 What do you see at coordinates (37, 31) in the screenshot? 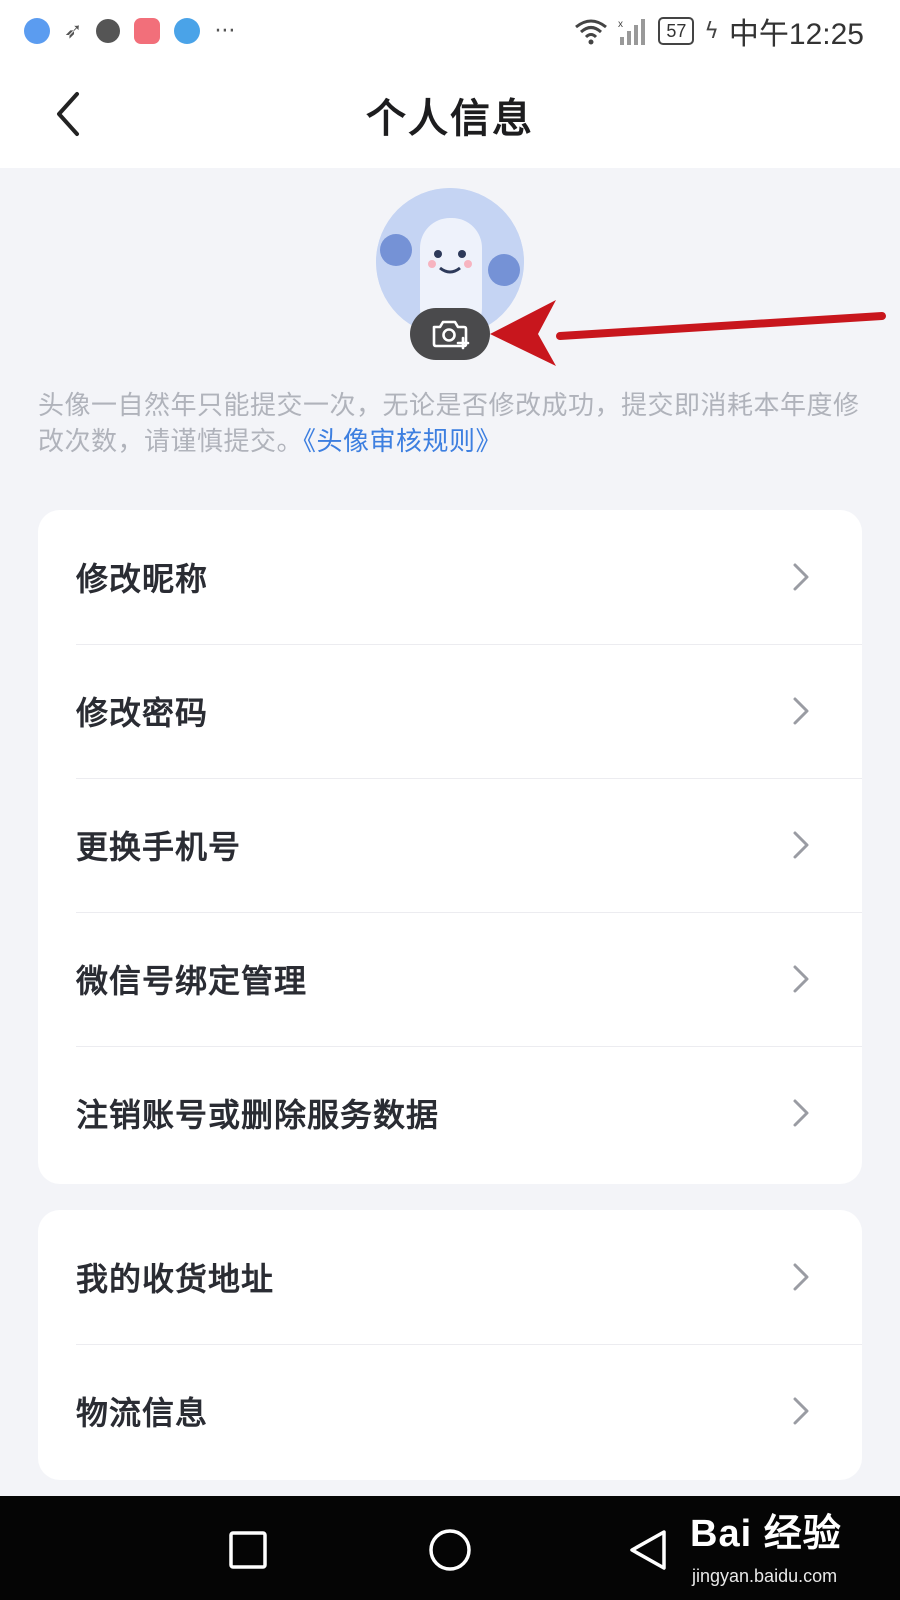
I see `app-globe-icon` at bounding box center [37, 31].